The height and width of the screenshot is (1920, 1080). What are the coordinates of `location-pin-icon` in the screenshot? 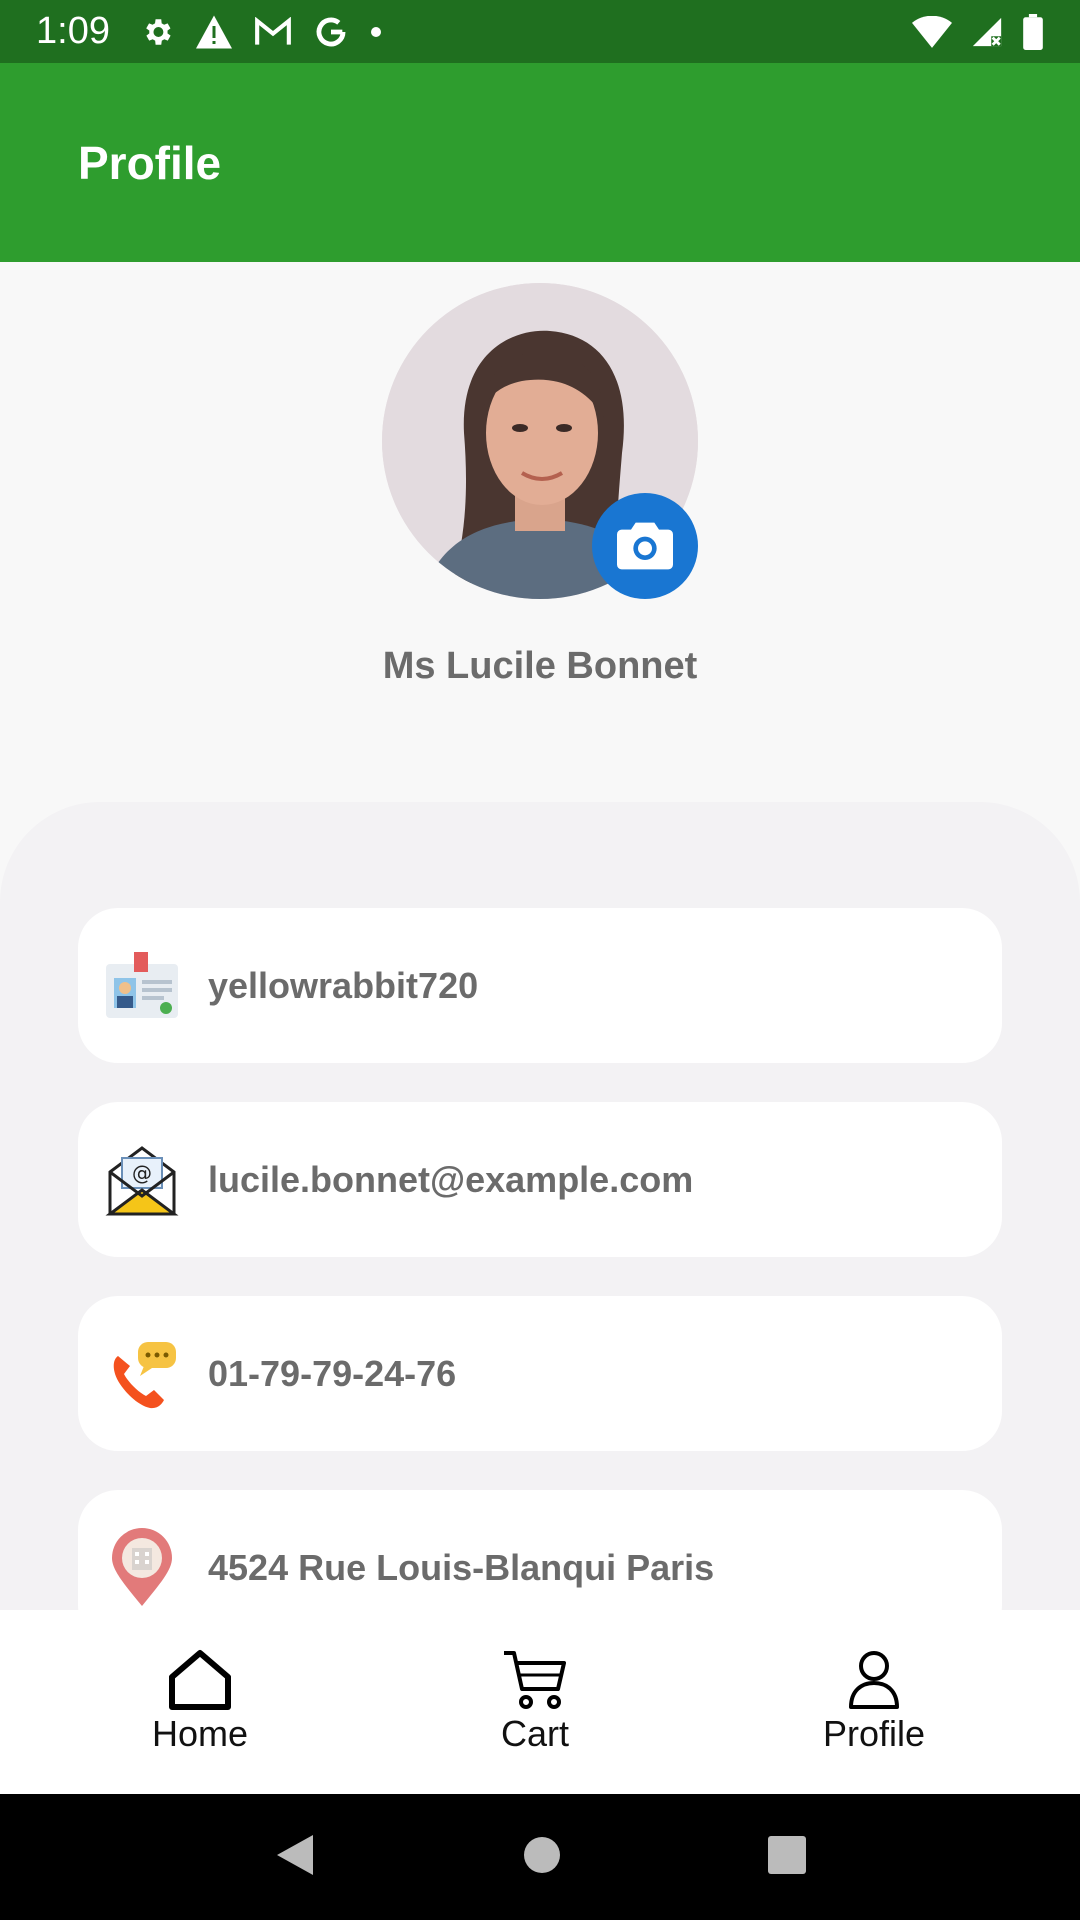 It's located at (142, 1566).